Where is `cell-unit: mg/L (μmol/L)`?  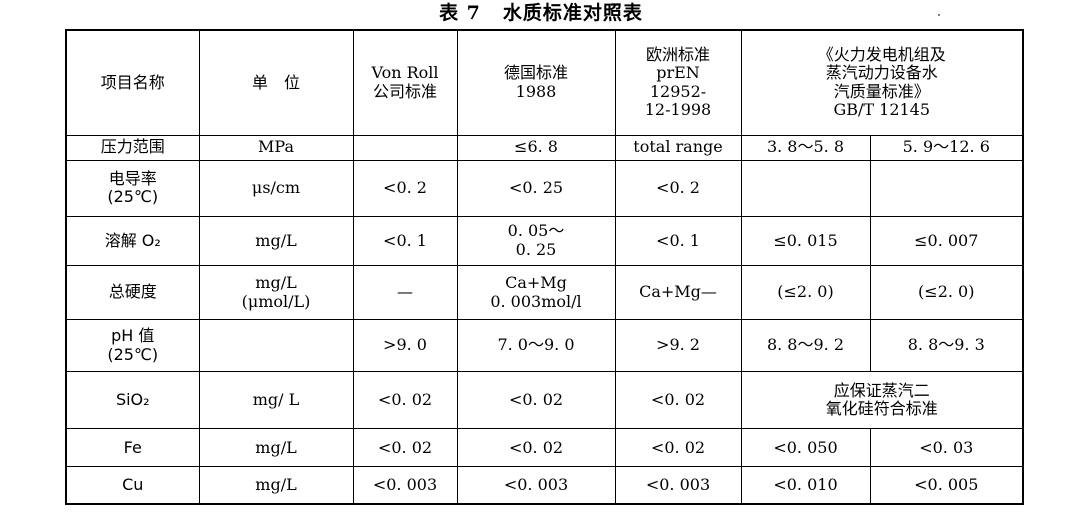
cell-unit: mg/L (μmol/L) is located at coordinates (276, 292).